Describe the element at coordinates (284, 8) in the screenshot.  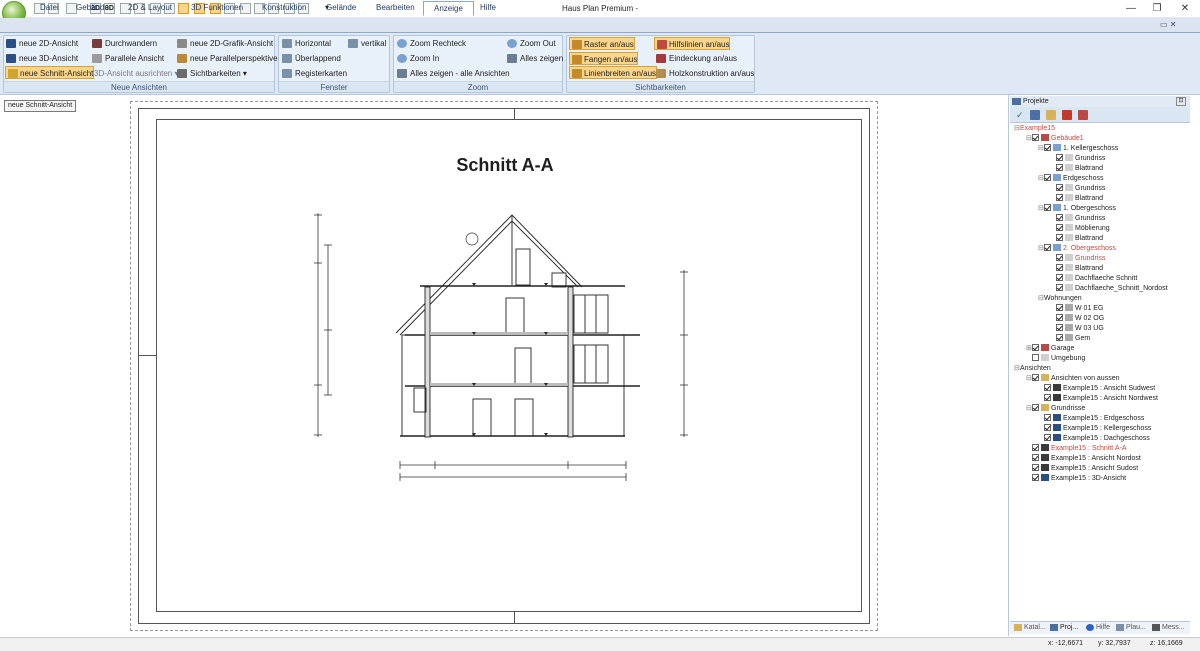
I see `tab-konstruktion: Konstruktion` at that location.